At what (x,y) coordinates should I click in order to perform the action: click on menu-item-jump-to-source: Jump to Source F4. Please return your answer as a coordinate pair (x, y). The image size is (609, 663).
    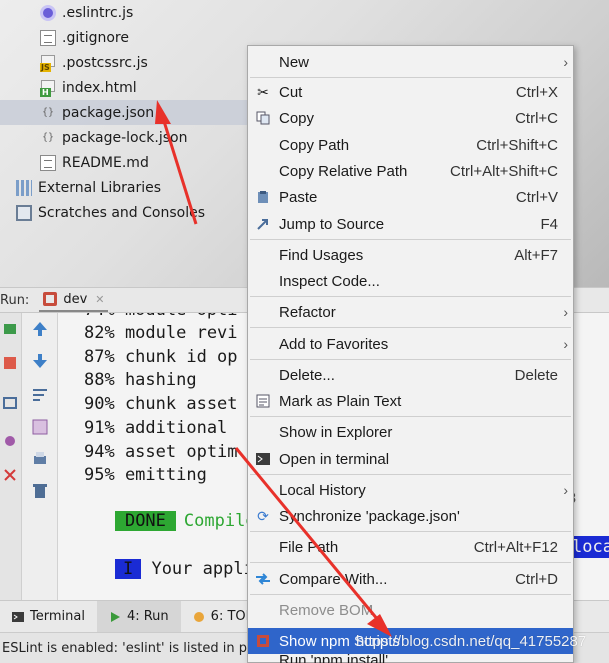
    Looking at the image, I should click on (410, 224).